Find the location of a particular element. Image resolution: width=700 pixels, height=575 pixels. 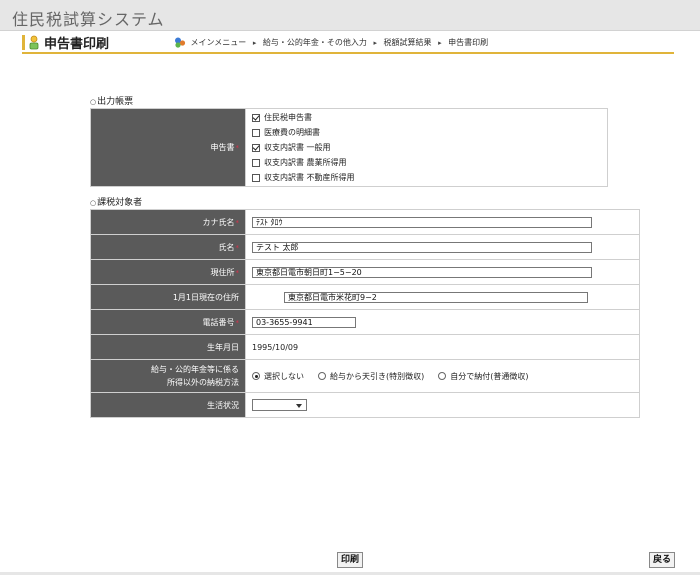

breadcrumb-main-menu: メインメニュー is located at coordinates (219, 42).